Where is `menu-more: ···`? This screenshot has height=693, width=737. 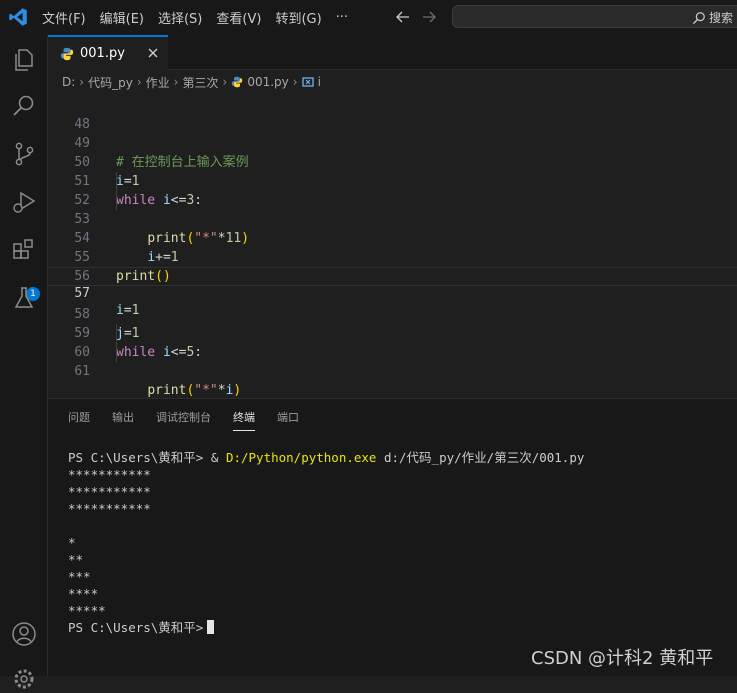
menu-more: ··· is located at coordinates (342, 17).